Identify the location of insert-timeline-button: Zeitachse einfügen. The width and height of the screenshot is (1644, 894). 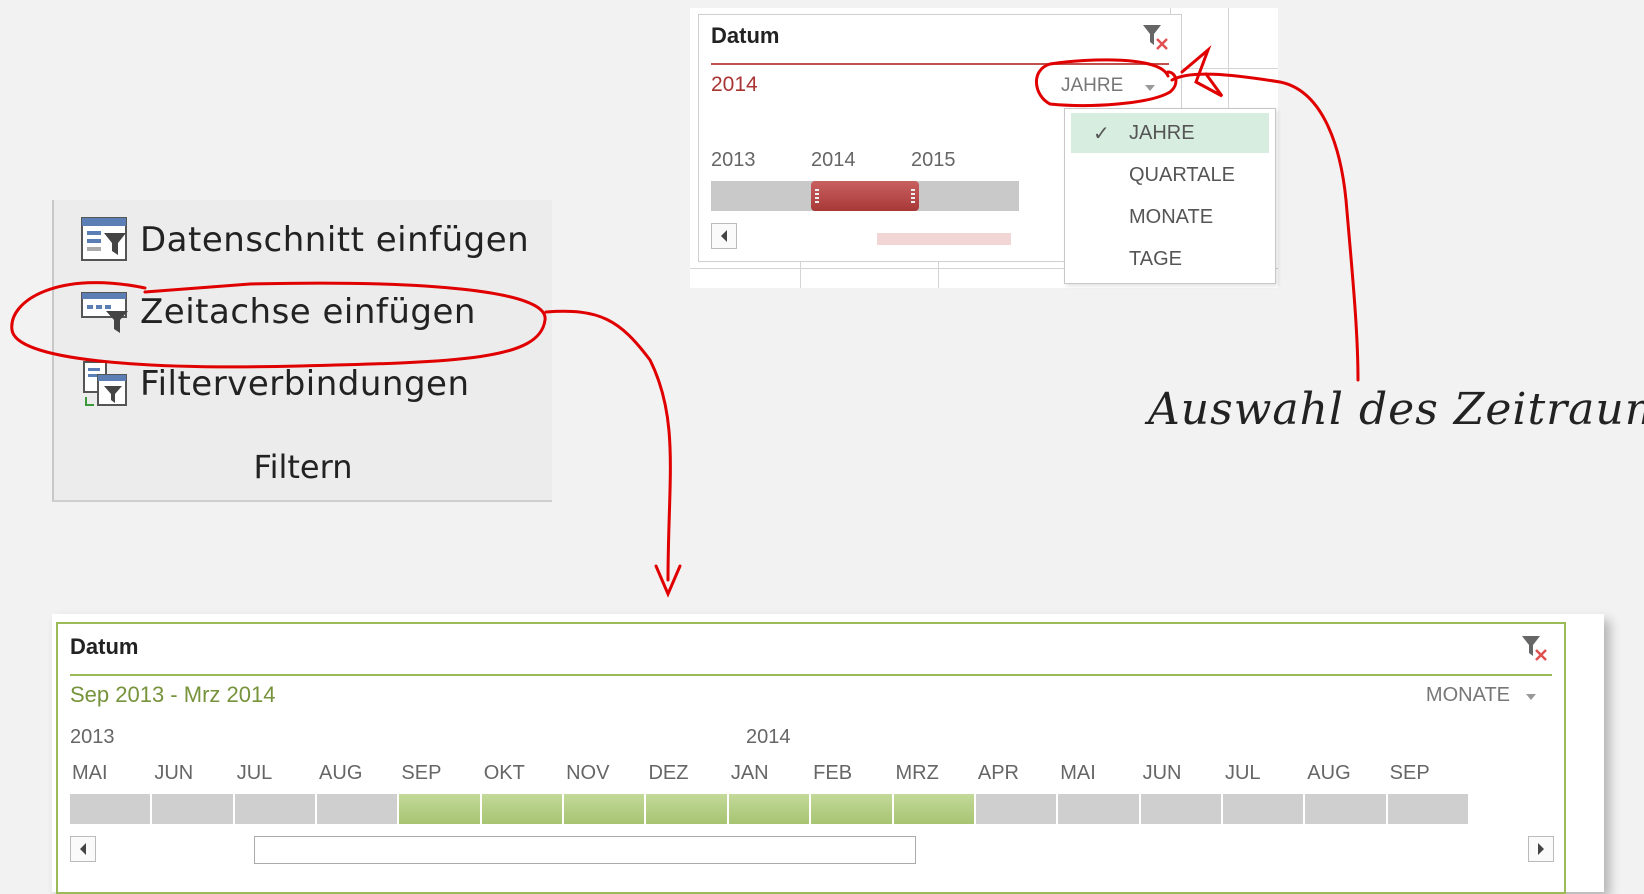
(278, 312).